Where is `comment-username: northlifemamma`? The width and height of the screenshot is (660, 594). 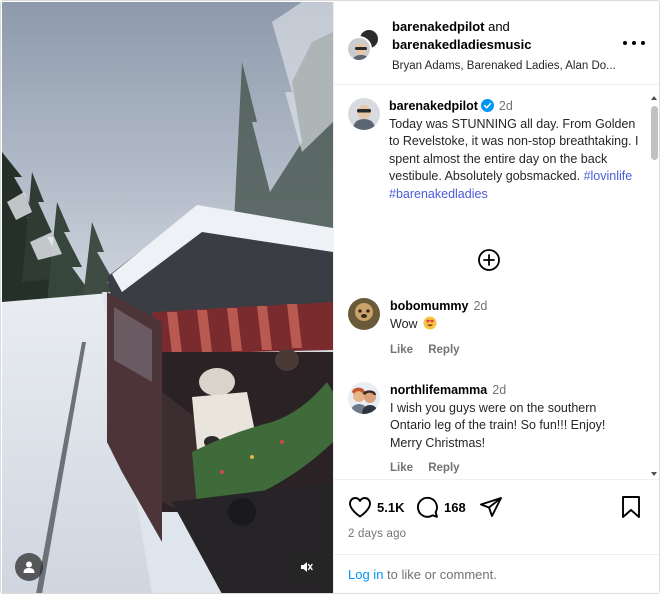 comment-username: northlifemamma is located at coordinates (438, 390).